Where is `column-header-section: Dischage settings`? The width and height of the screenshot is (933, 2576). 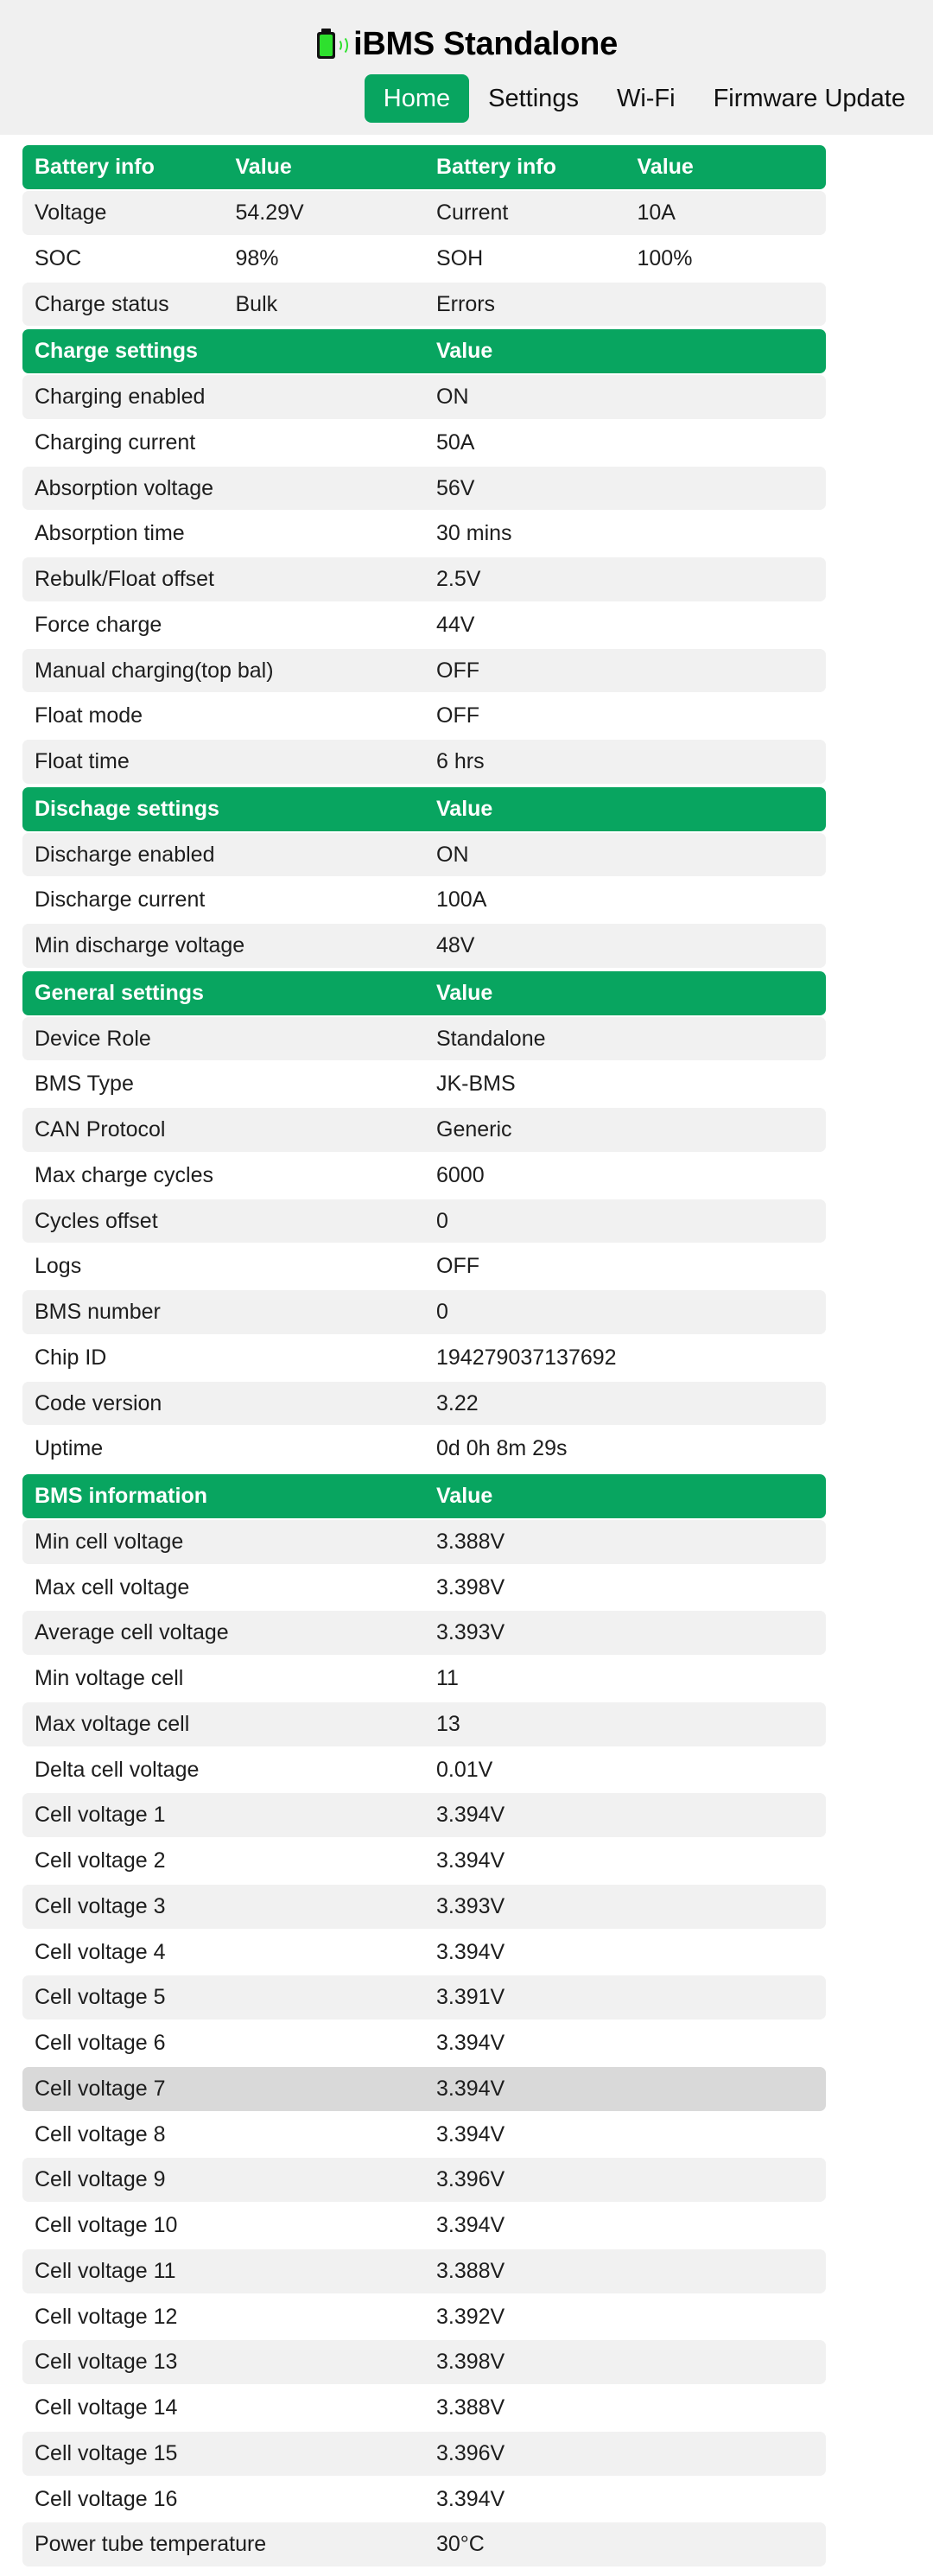
column-header-section: Dischage settings is located at coordinates (223, 809).